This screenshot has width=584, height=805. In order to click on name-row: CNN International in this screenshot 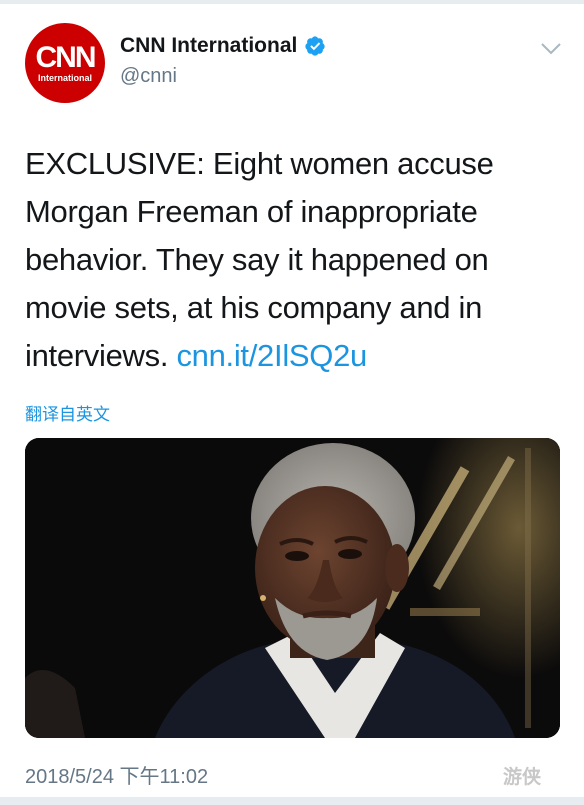, I will do `click(223, 46)`.